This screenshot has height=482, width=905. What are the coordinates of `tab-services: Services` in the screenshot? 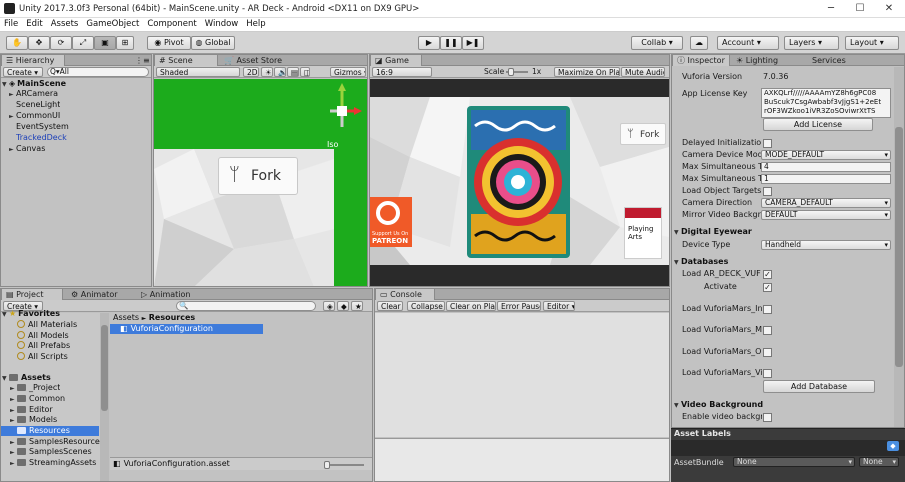 It's located at (835, 60).